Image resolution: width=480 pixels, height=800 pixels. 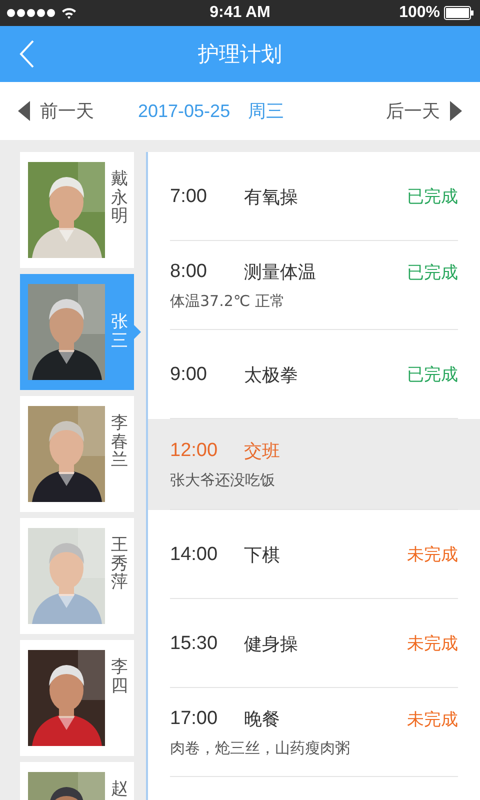 I want to click on left-triangle-icon, so click(x=24, y=111).